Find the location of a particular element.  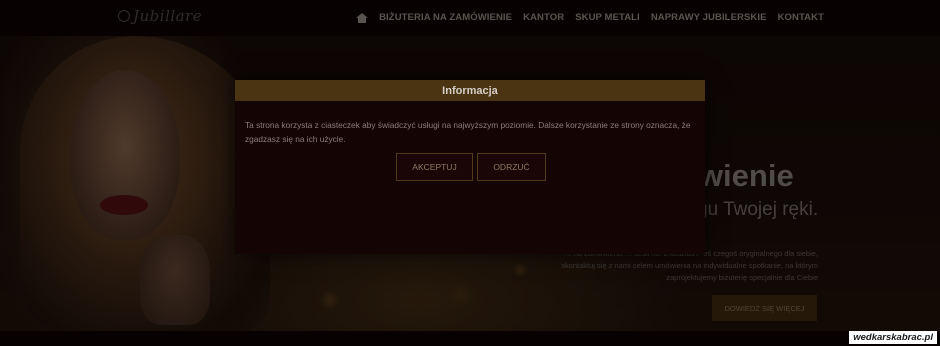

reject-cookies-button: Odrzuć is located at coordinates (511, 167).